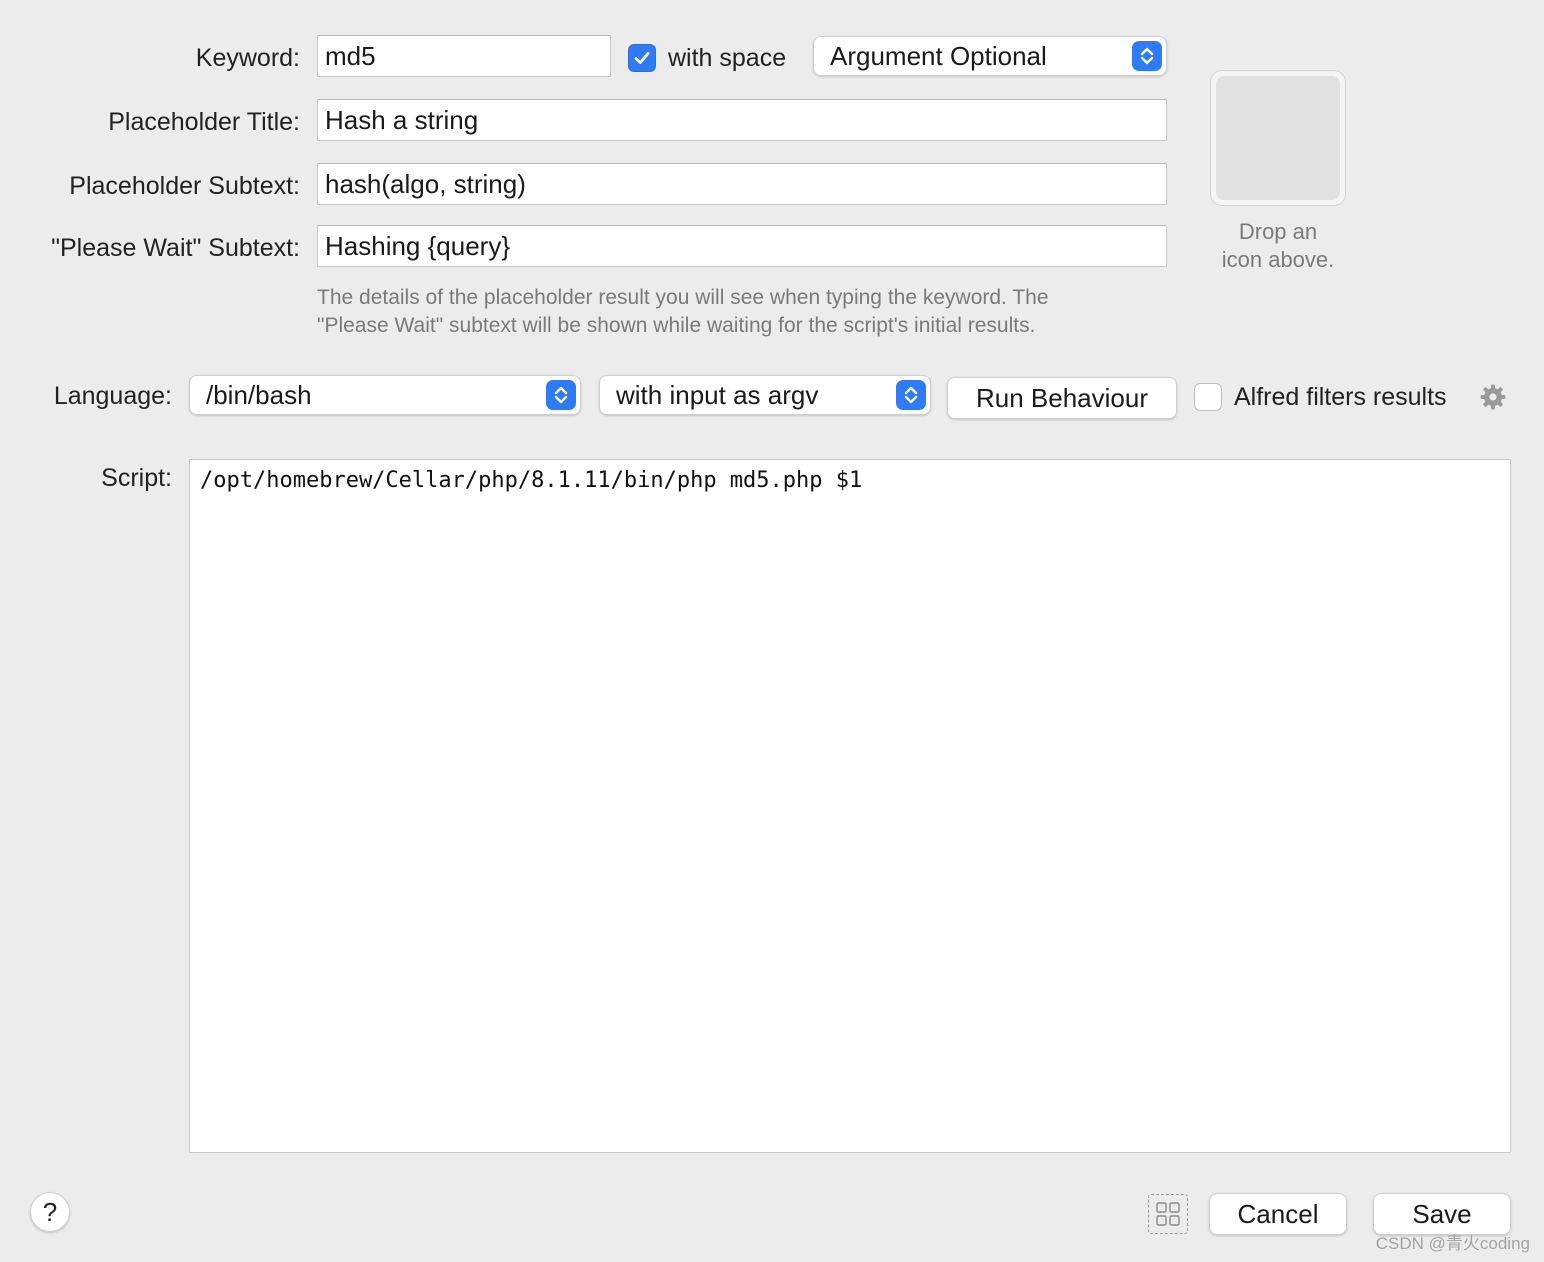 The height and width of the screenshot is (1262, 1544). What do you see at coordinates (742, 120) in the screenshot?
I see `placeholder-title-input: Hash a string` at bounding box center [742, 120].